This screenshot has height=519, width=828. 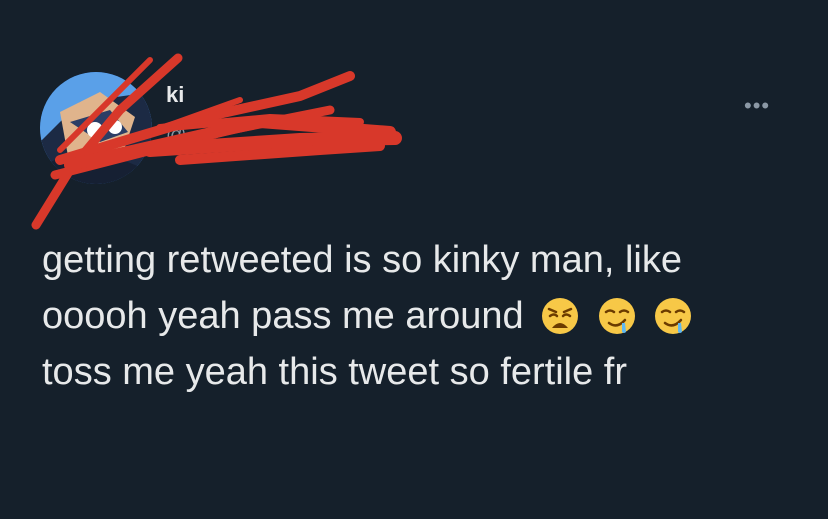 I want to click on tweet-line-1: getting retweeted is so kinky man, like, so click(x=362, y=260).